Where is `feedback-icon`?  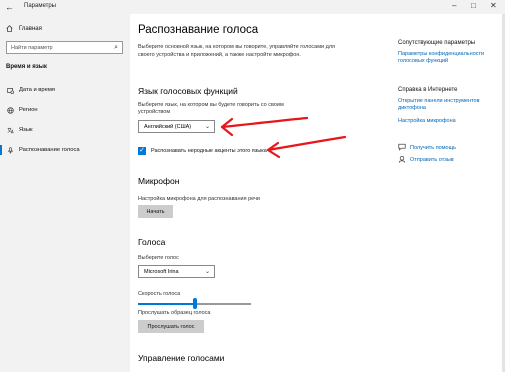
feedback-icon is located at coordinates (402, 159).